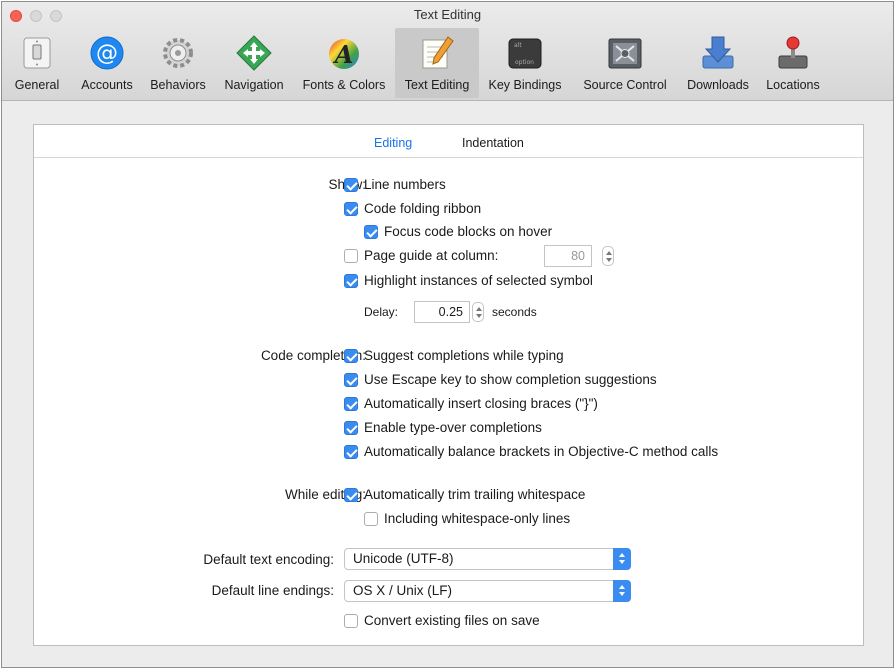  I want to click on page-guide-column-field: 80, so click(568, 256).